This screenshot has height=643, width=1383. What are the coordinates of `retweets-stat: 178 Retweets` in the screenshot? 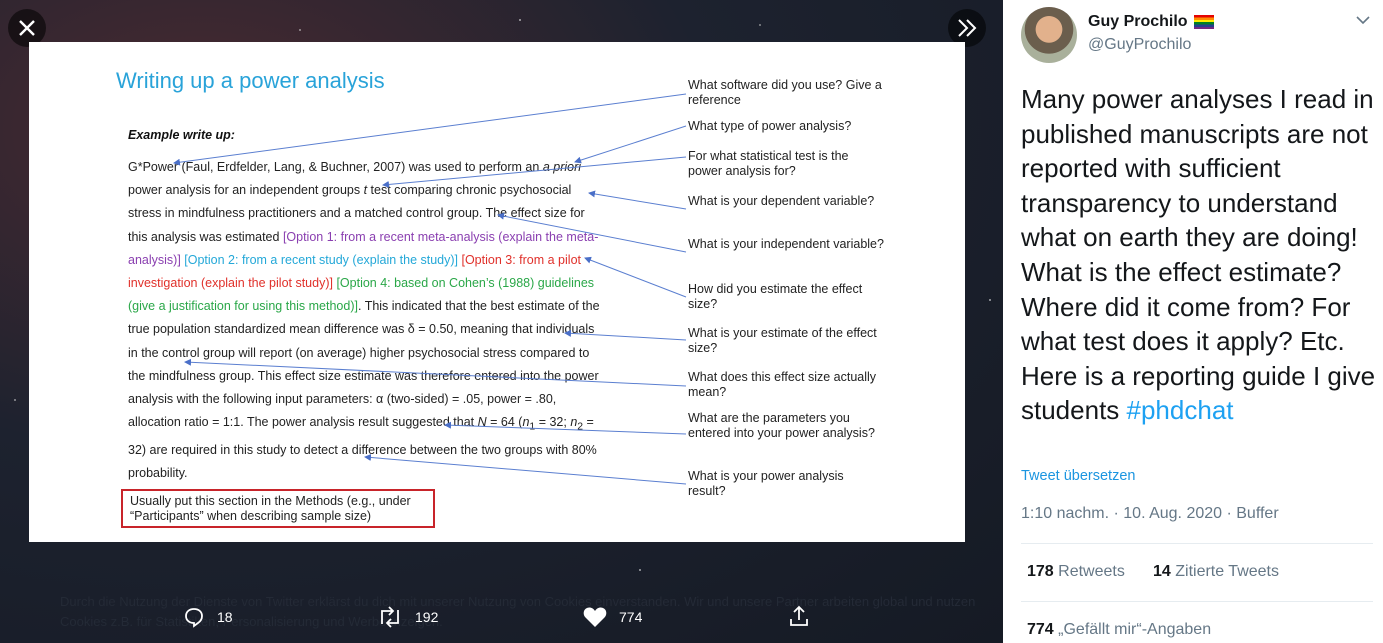 It's located at (1076, 572).